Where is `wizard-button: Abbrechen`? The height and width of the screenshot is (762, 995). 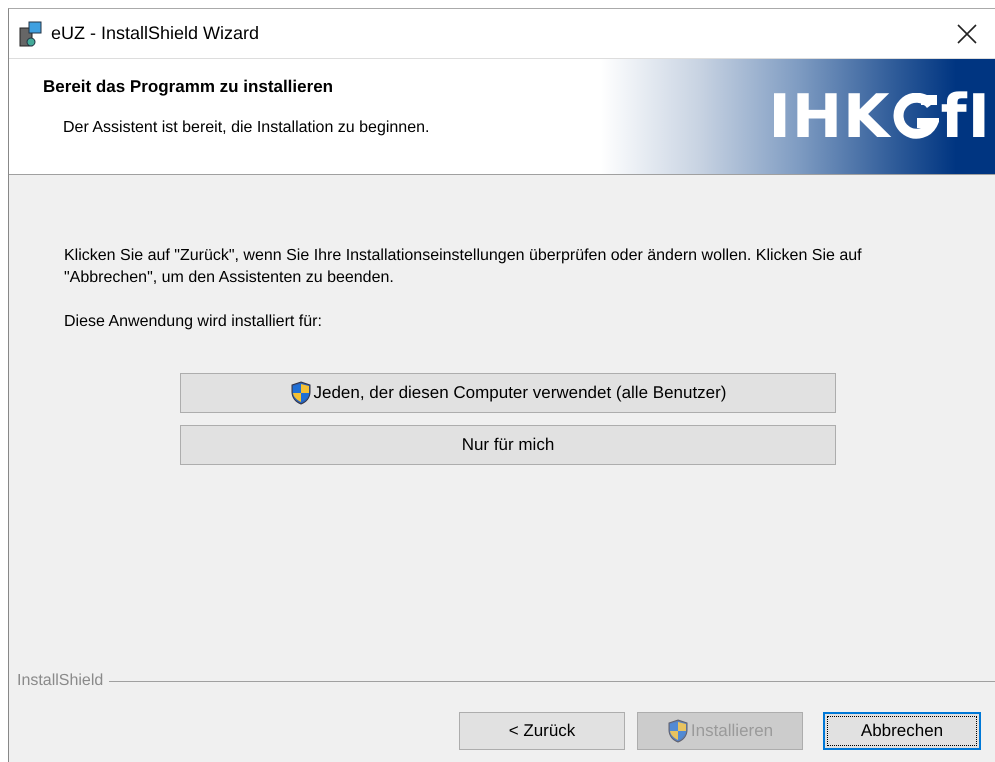 wizard-button: Abbrechen is located at coordinates (902, 731).